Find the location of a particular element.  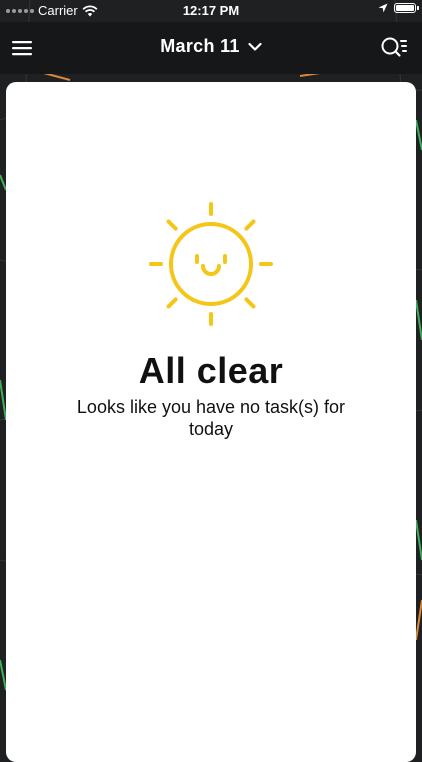

battery-icon is located at coordinates (406, 8).